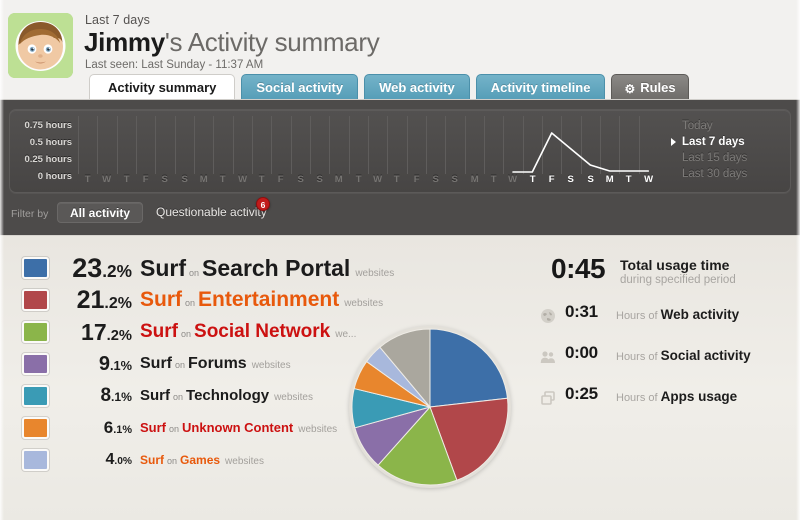 The width and height of the screenshot is (800, 520). I want to click on range-option-last-15-days: Last 15 days, so click(730, 158).